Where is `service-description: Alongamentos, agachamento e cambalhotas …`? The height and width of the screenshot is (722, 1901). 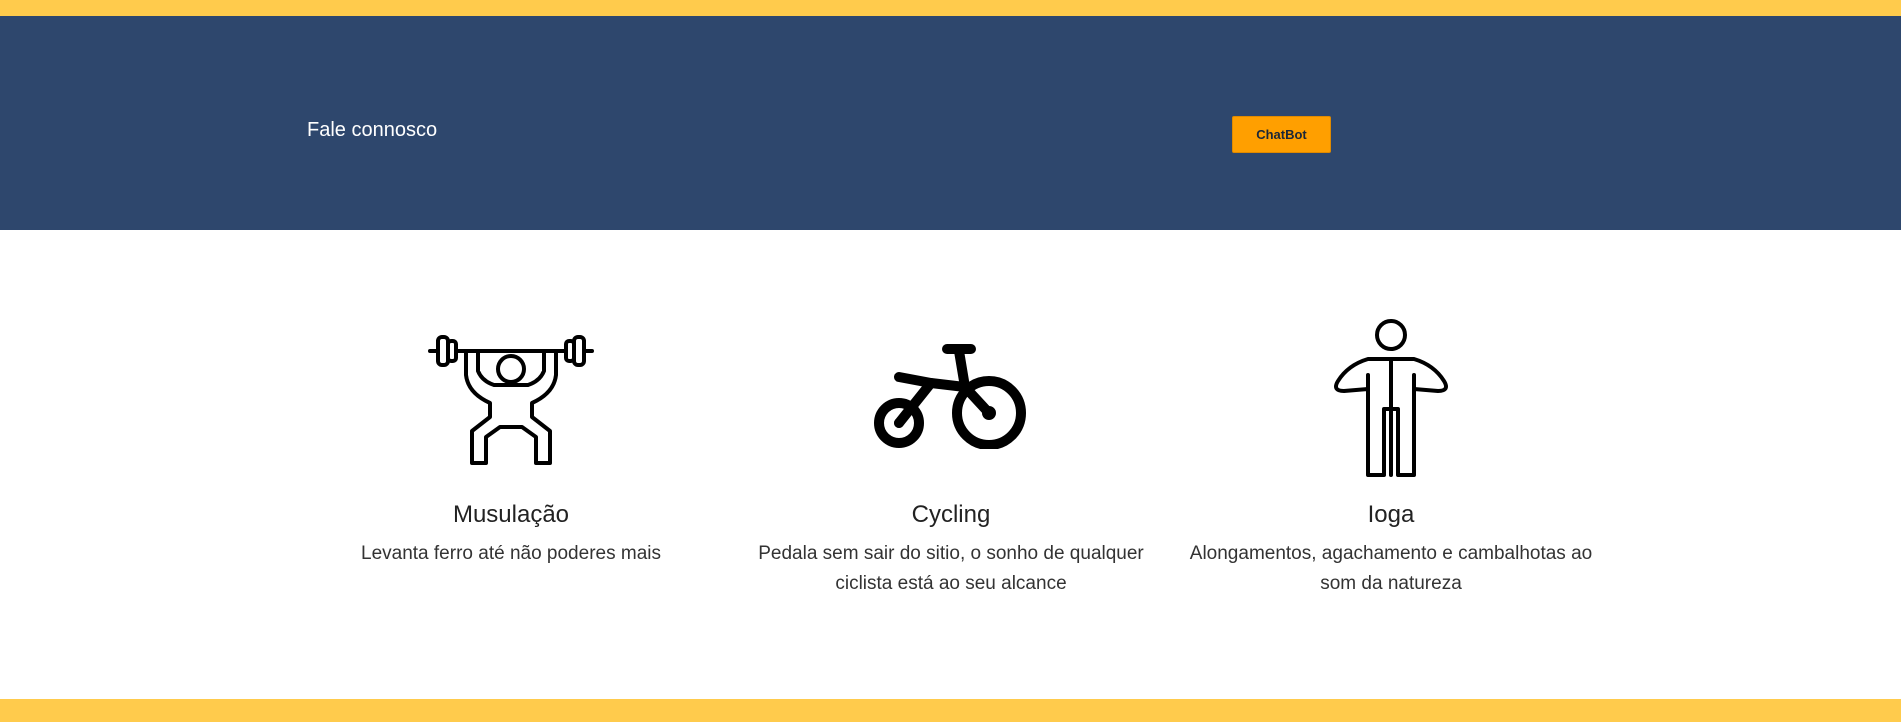 service-description: Alongamentos, agachamento e cambalhotas … is located at coordinates (1391, 568).